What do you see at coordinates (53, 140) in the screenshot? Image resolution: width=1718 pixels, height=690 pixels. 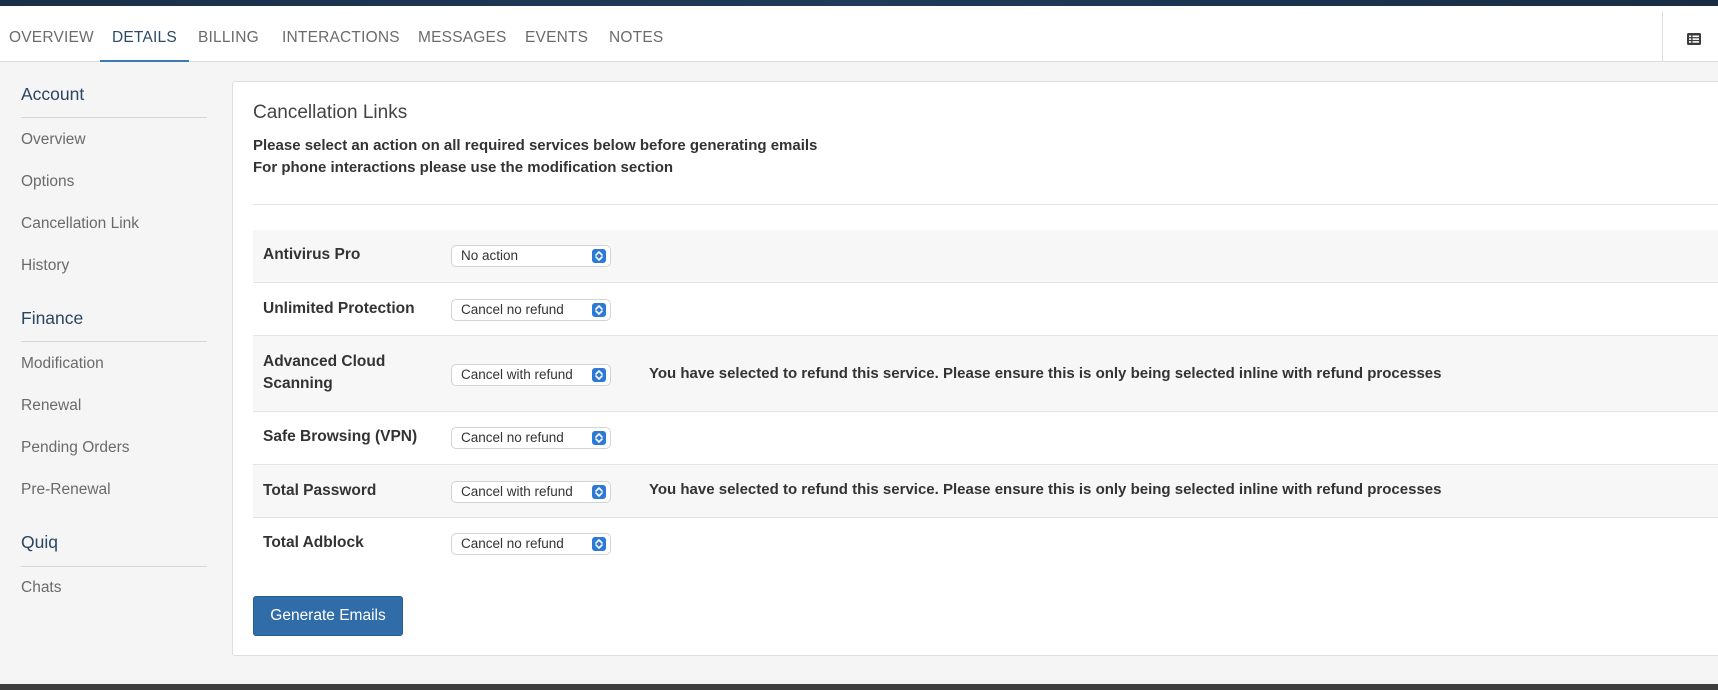 I see `sidebar-item-overview: Overview` at bounding box center [53, 140].